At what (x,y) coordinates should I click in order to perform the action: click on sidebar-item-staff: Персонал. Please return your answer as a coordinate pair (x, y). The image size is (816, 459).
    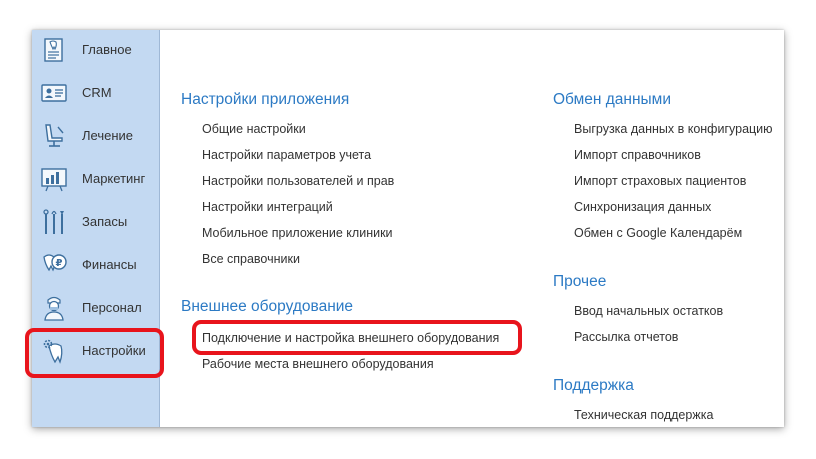
    Looking at the image, I should click on (95, 308).